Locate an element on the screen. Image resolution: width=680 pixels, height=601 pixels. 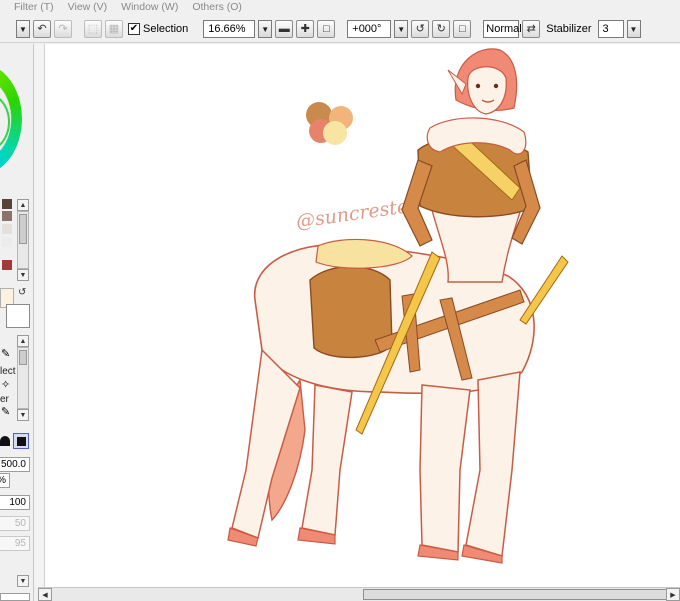
swatch-scroll-thumb is located at coordinates (23, 229).